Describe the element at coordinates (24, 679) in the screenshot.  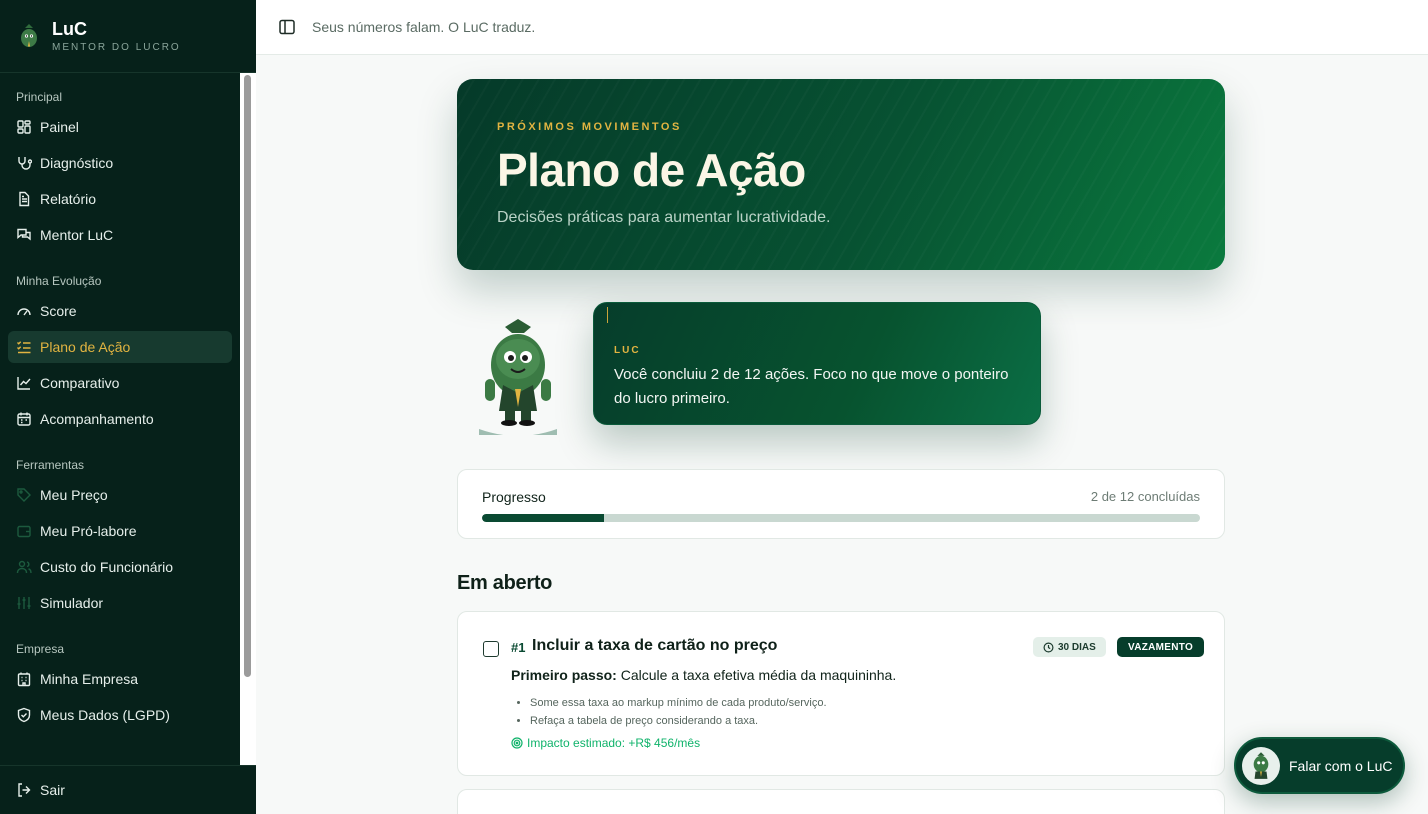
I see `building-icon` at that location.